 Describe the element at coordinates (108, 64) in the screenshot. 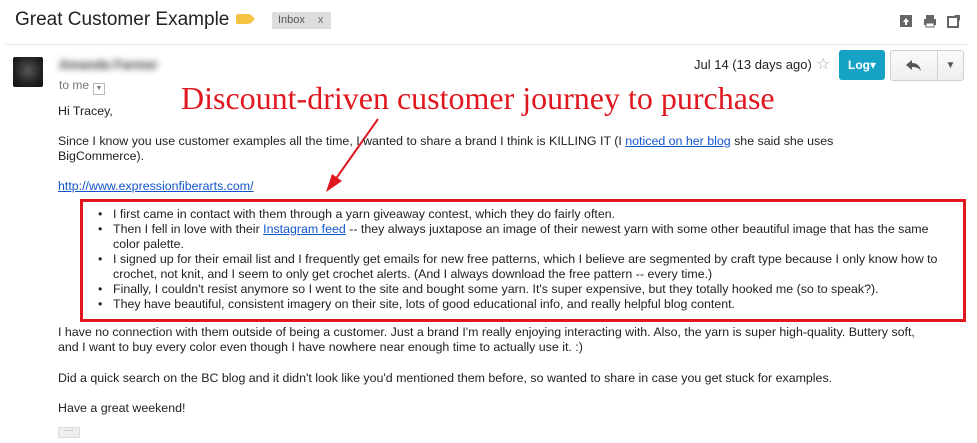

I see `sender-name: Amanda Farmer` at that location.